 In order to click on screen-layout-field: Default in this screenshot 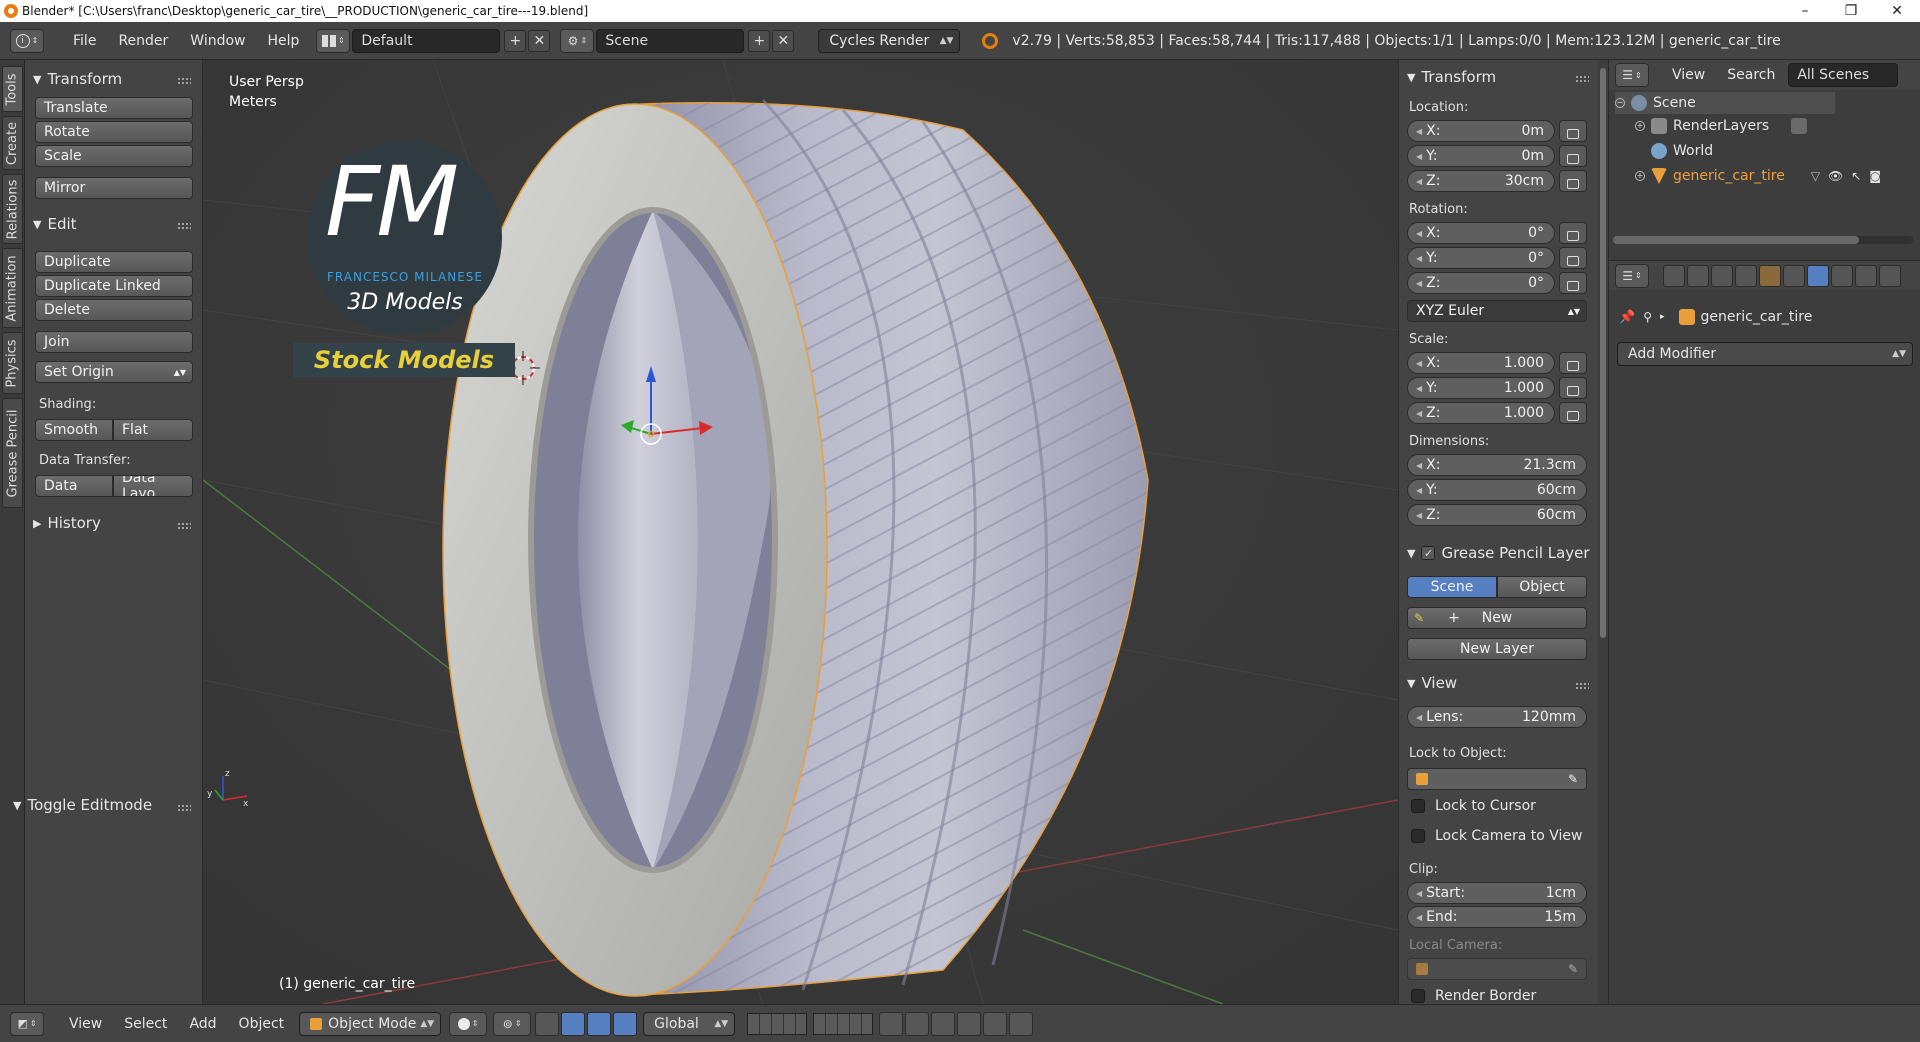, I will do `click(426, 40)`.